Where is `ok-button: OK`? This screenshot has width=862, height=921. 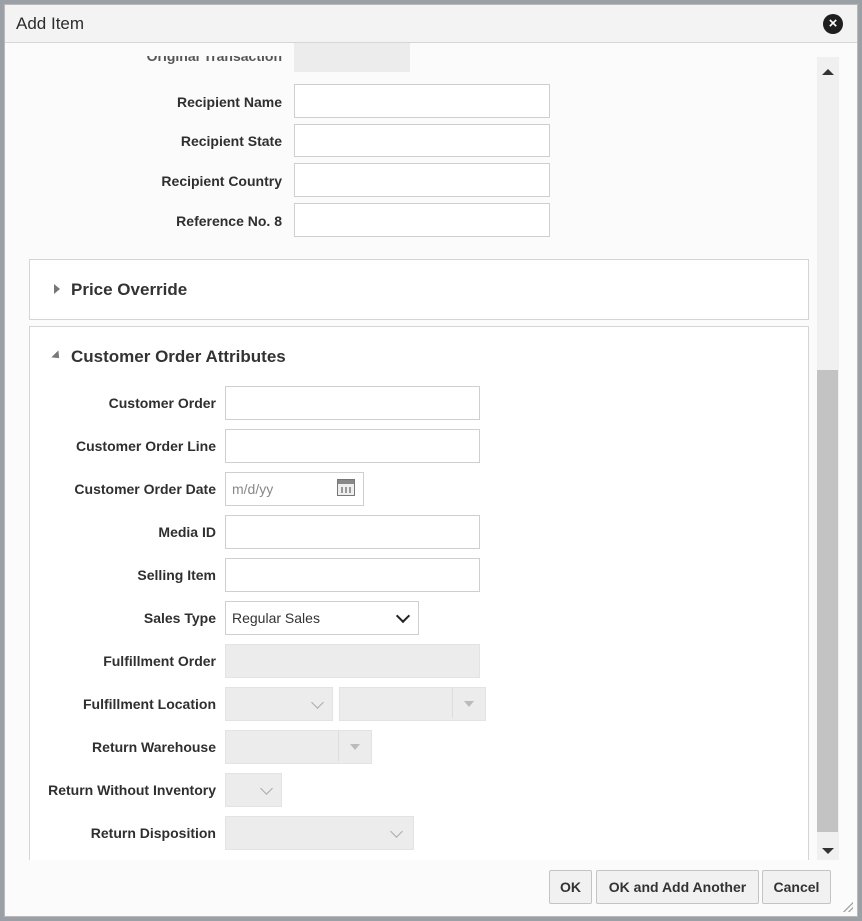 ok-button: OK is located at coordinates (570, 887).